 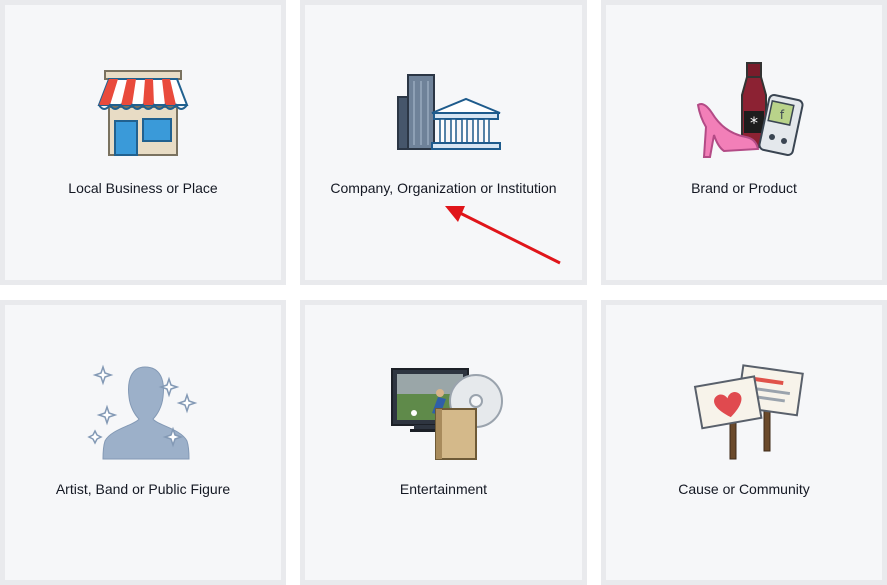 What do you see at coordinates (444, 112) in the screenshot?
I see `buildings-icon` at bounding box center [444, 112].